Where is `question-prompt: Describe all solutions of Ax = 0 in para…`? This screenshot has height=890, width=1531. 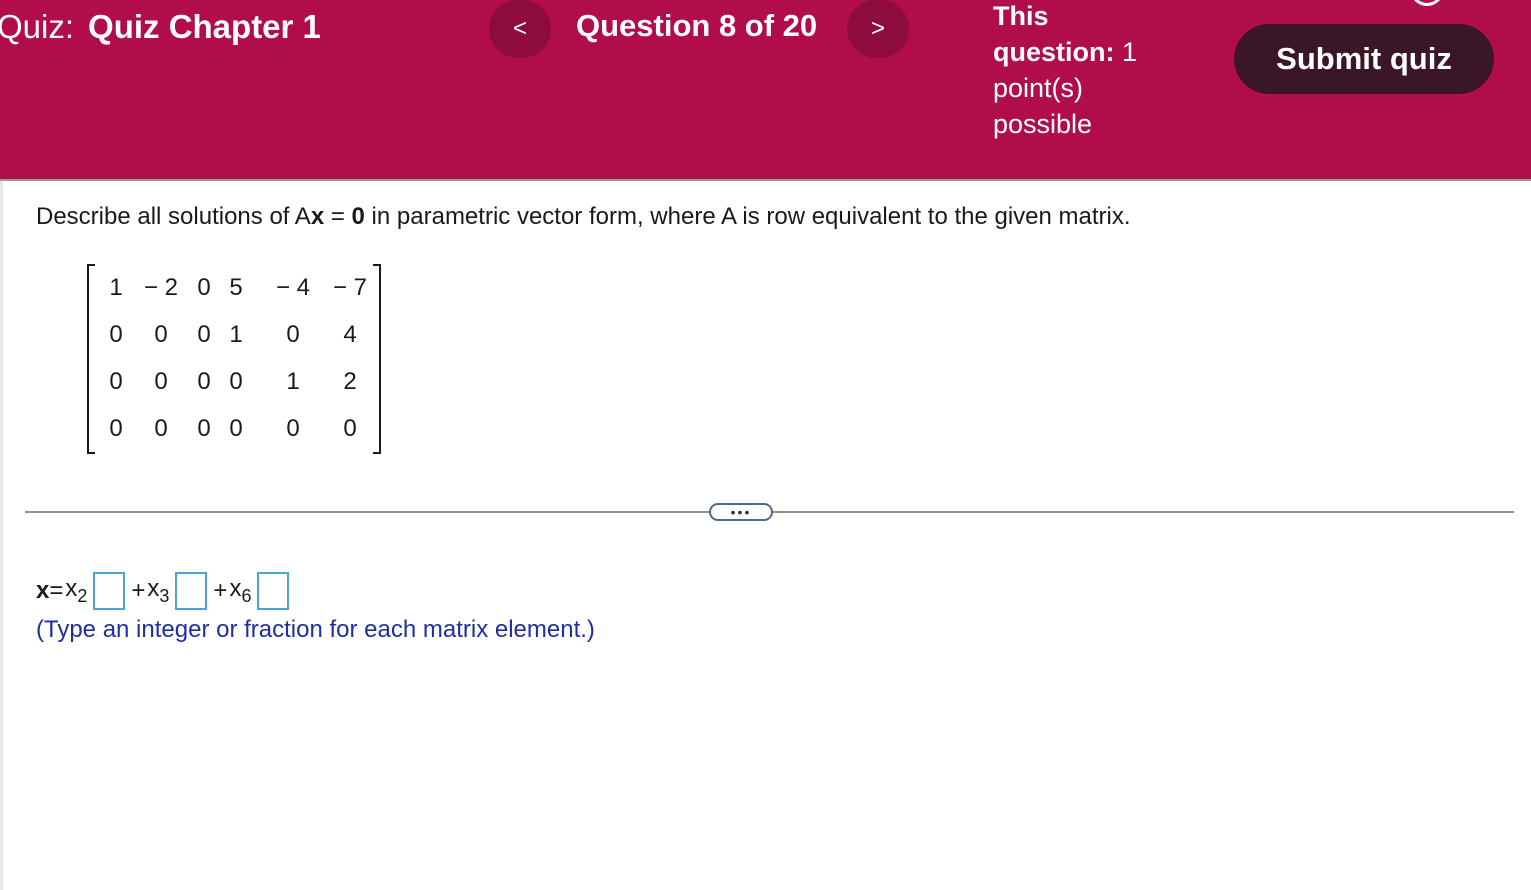
question-prompt: Describe all solutions of Ax = 0 in para… is located at coordinates (583, 217).